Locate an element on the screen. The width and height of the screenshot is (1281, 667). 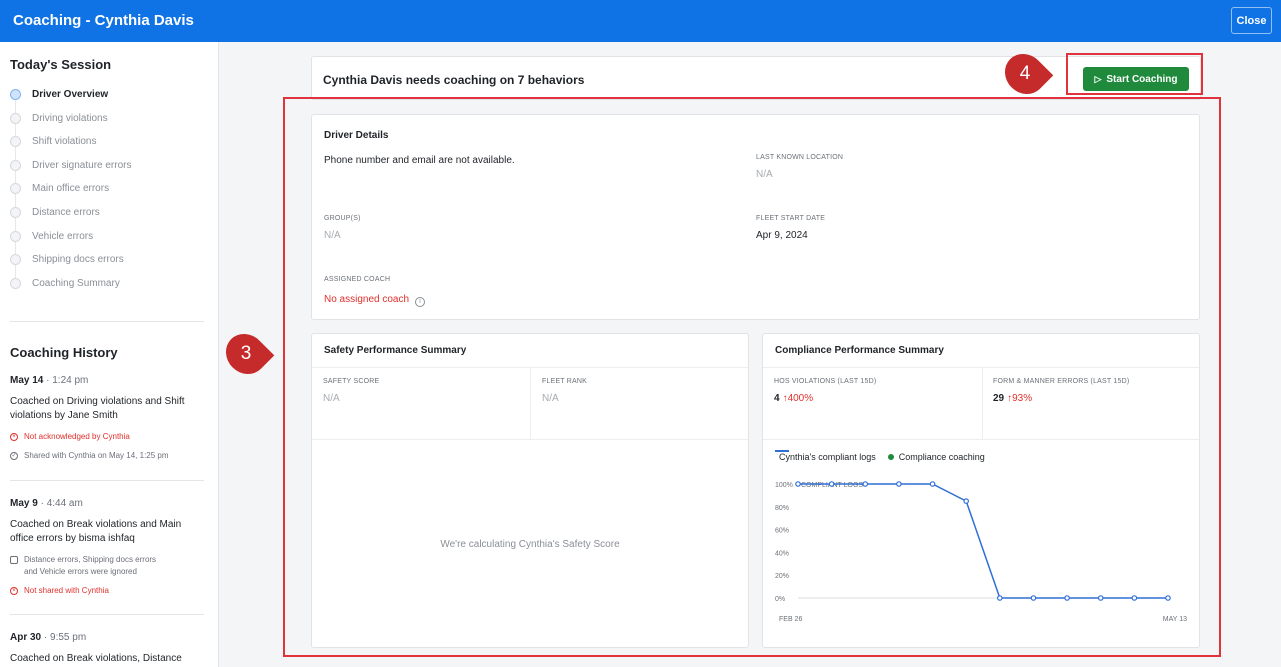
hos-violations-change: ↑400% is located at coordinates (798, 398).